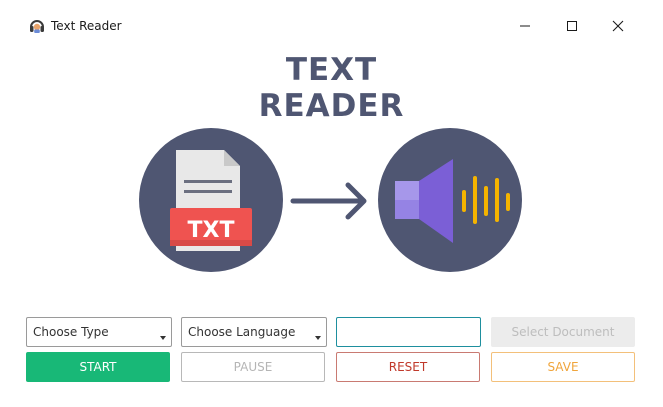 This screenshot has width=663, height=407. I want to click on close-button, so click(618, 26).